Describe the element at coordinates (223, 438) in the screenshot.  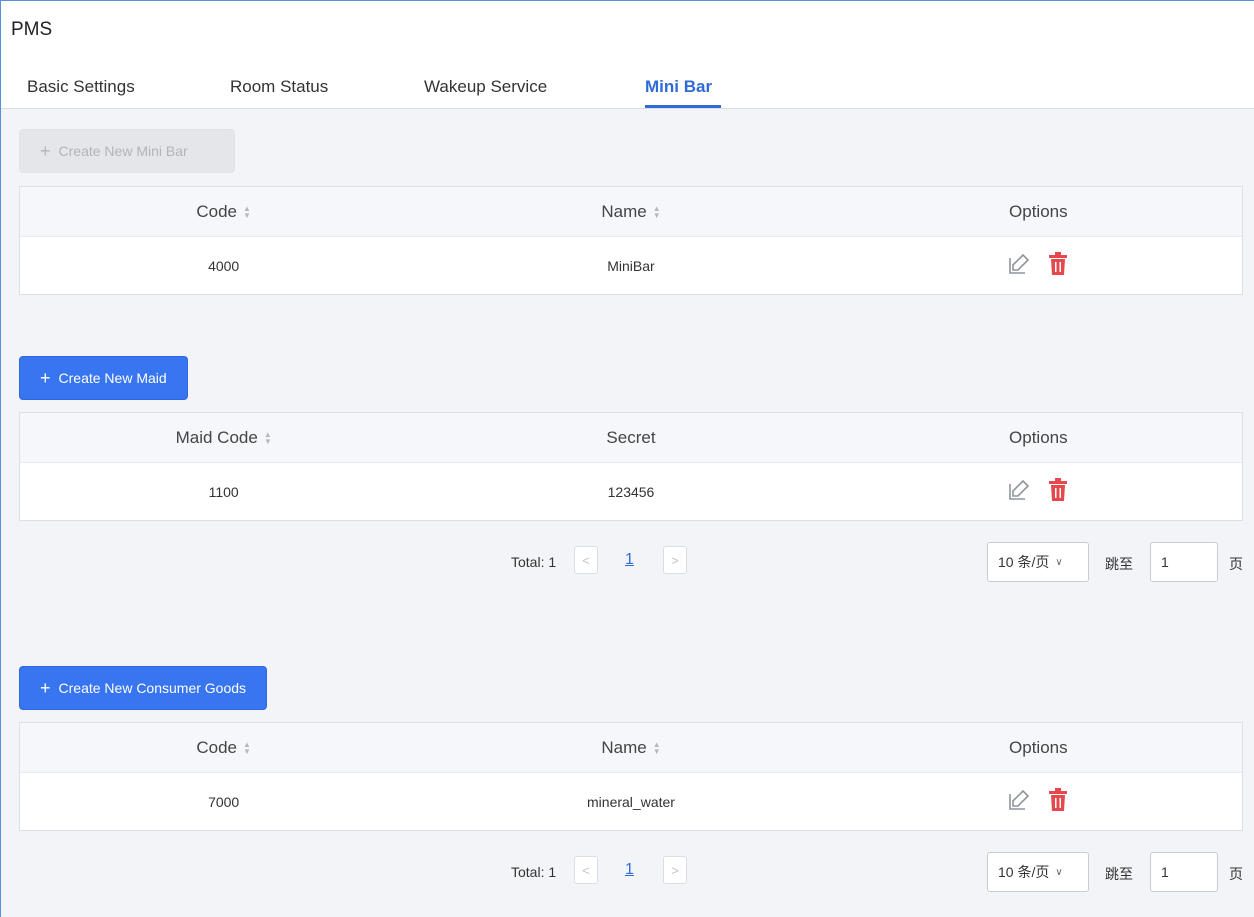
I see `col-maid-code: Maid Code ▲ ▼` at that location.